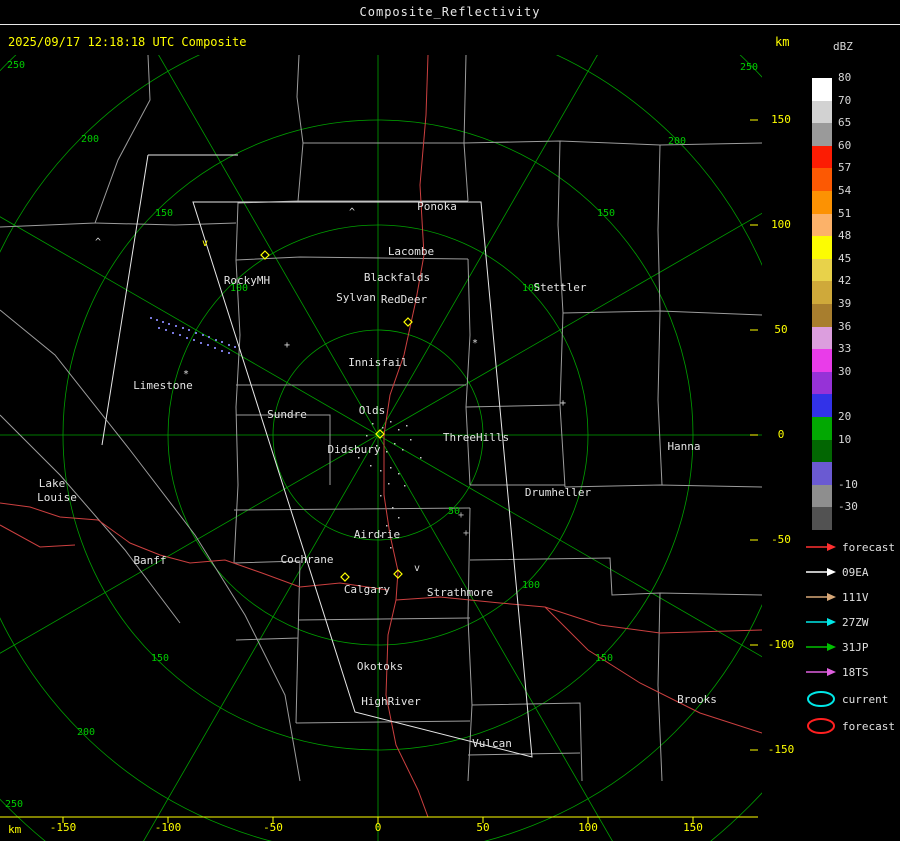 The image size is (900, 841). What do you see at coordinates (850, 726) in the screenshot?
I see `legend-item: forecast` at bounding box center [850, 726].